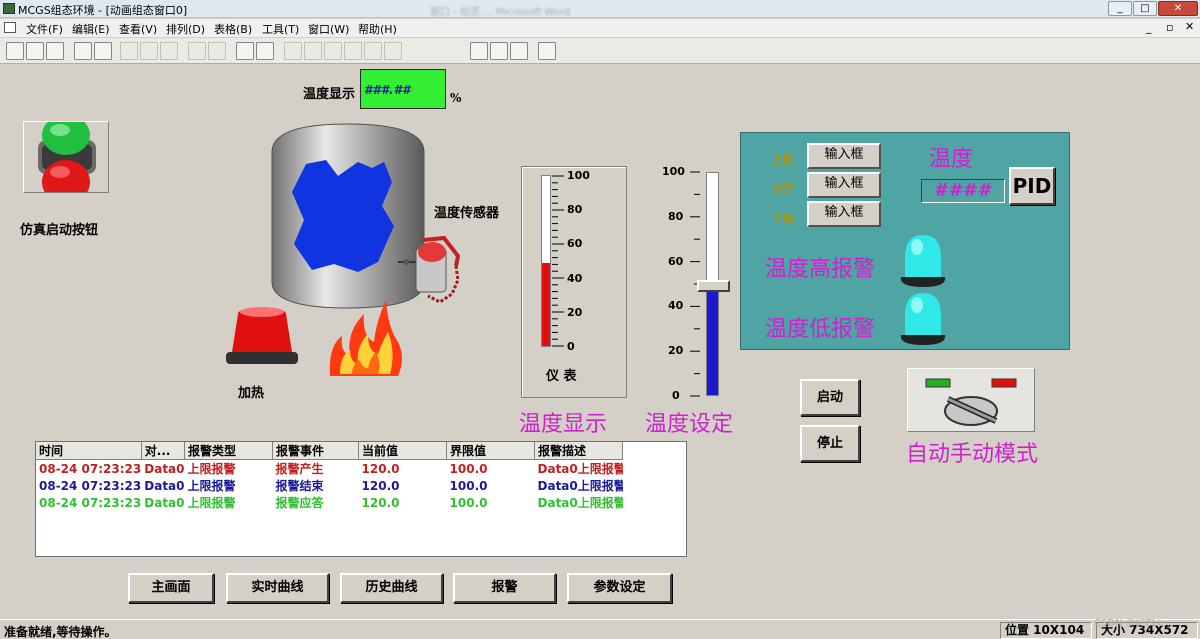 The height and width of the screenshot is (639, 1200). Describe the element at coordinates (387, 90) in the screenshot. I see `temp-display-value: ###.##` at that location.